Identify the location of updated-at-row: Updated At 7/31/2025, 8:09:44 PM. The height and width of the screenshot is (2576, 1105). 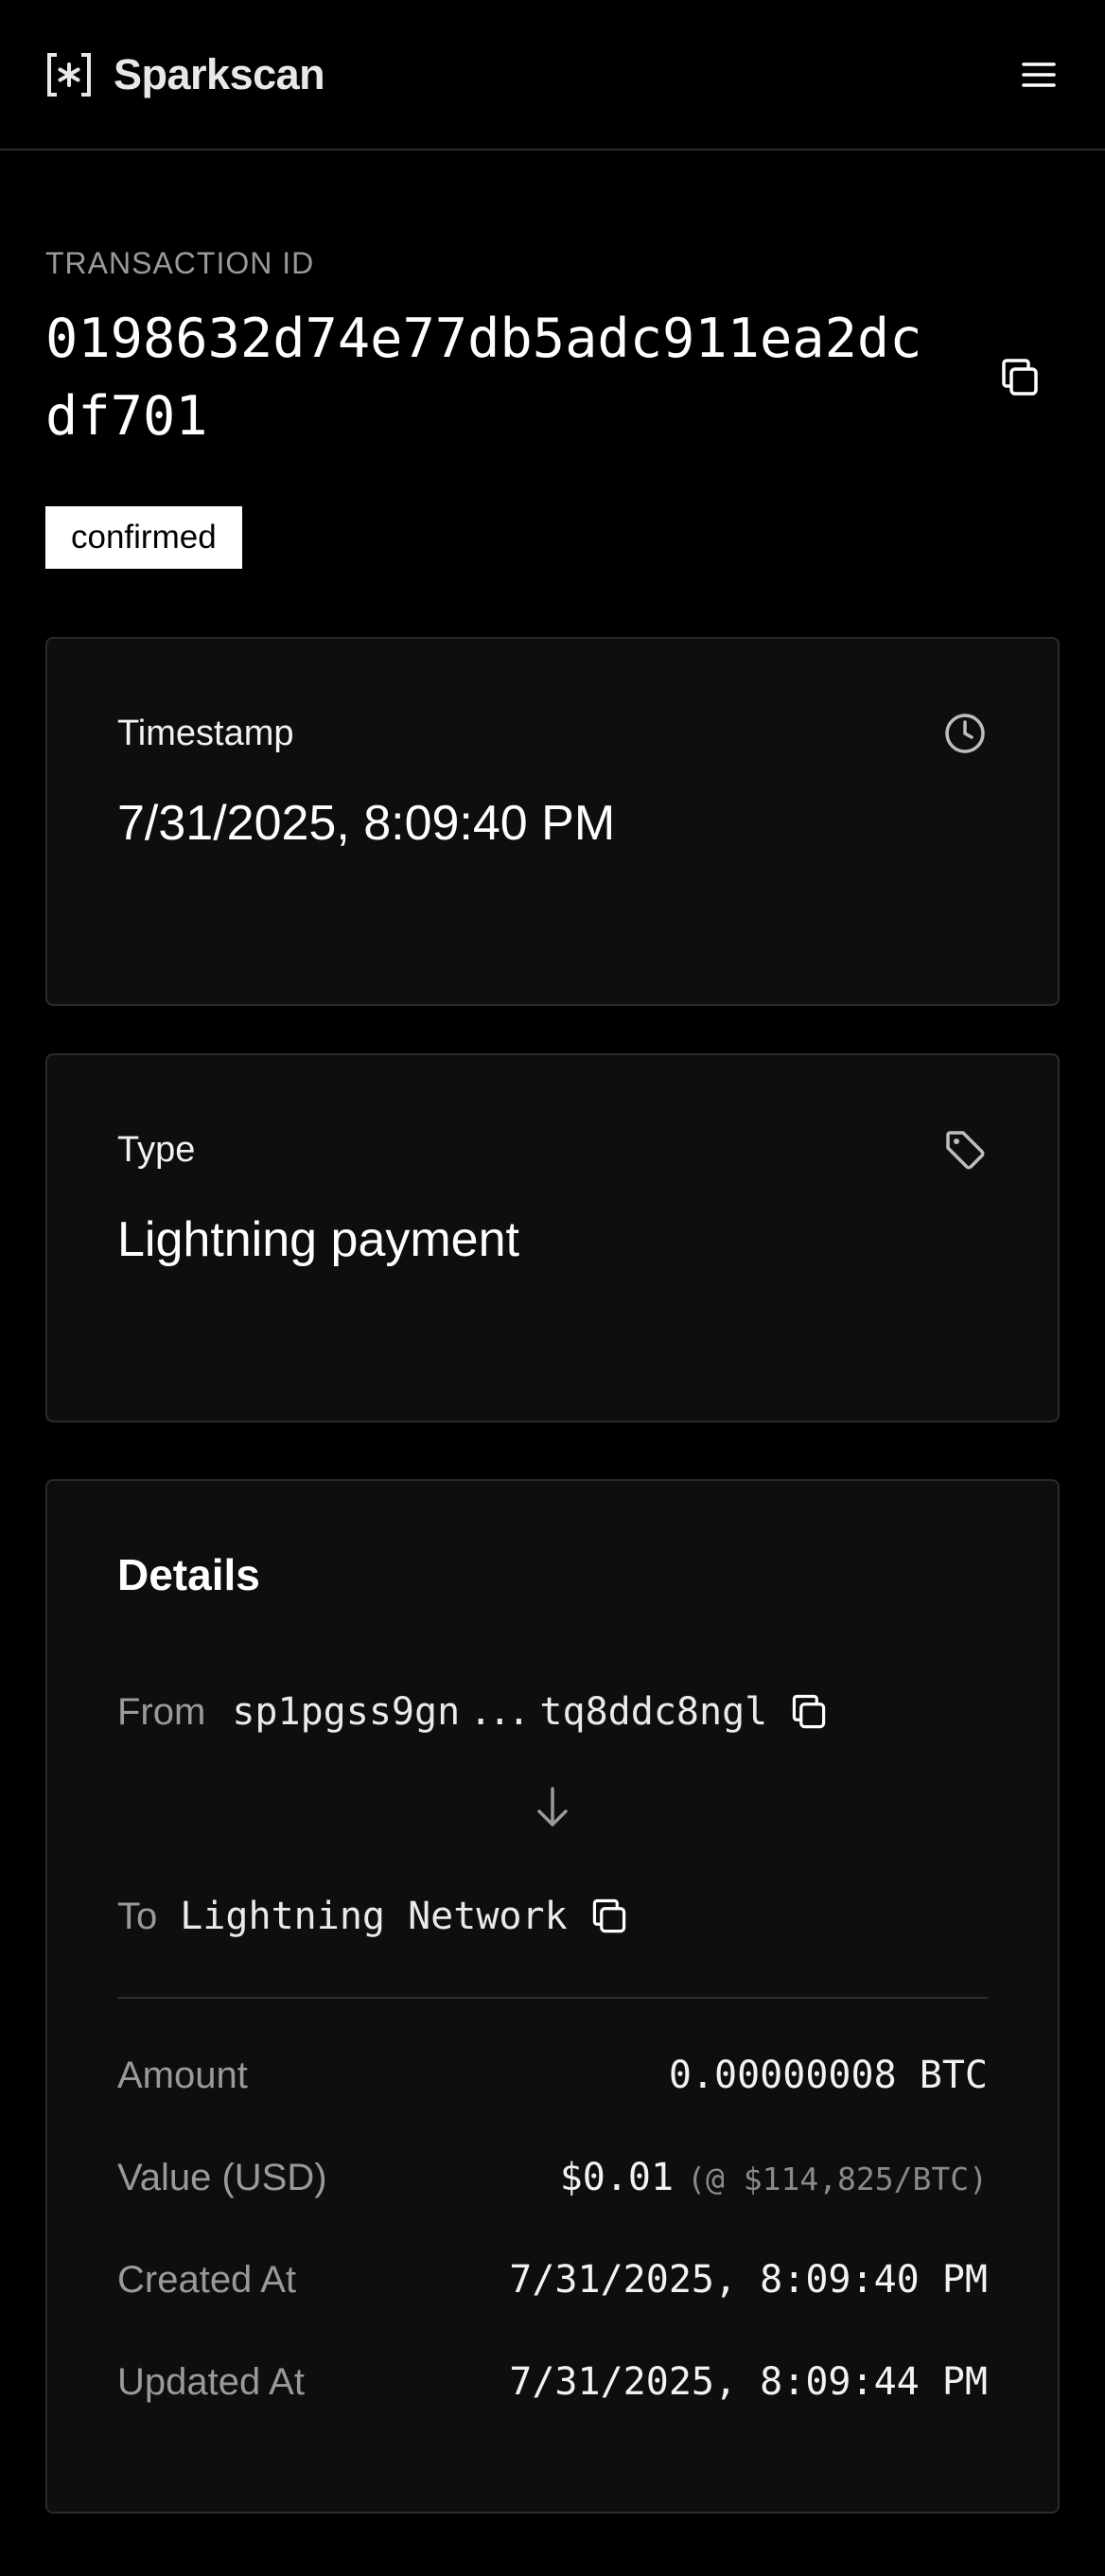
(552, 2382).